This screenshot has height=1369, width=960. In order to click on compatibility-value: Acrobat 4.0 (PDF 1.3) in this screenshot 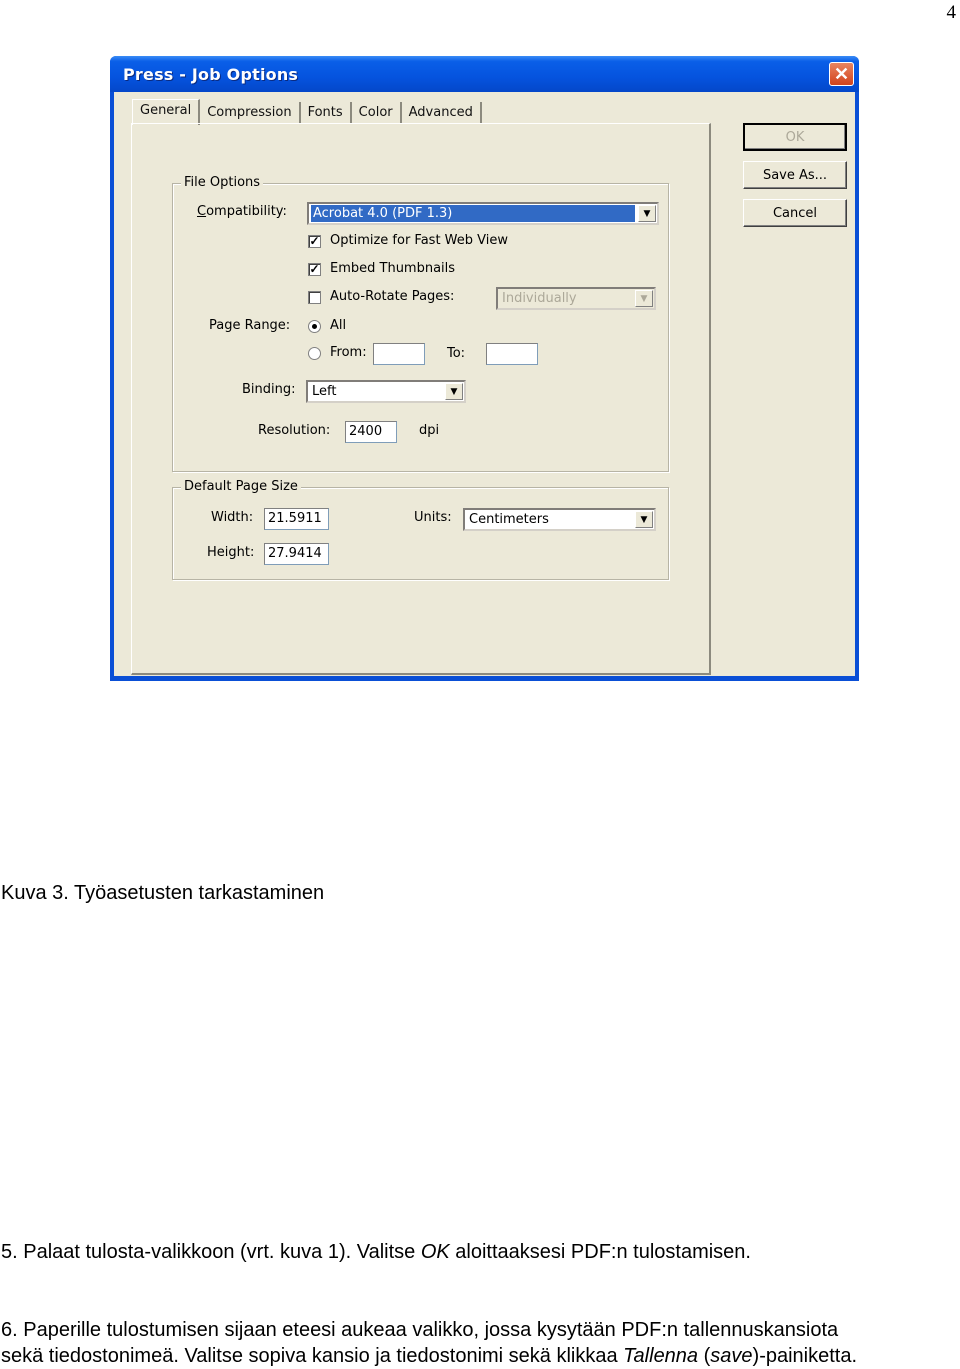, I will do `click(473, 213)`.